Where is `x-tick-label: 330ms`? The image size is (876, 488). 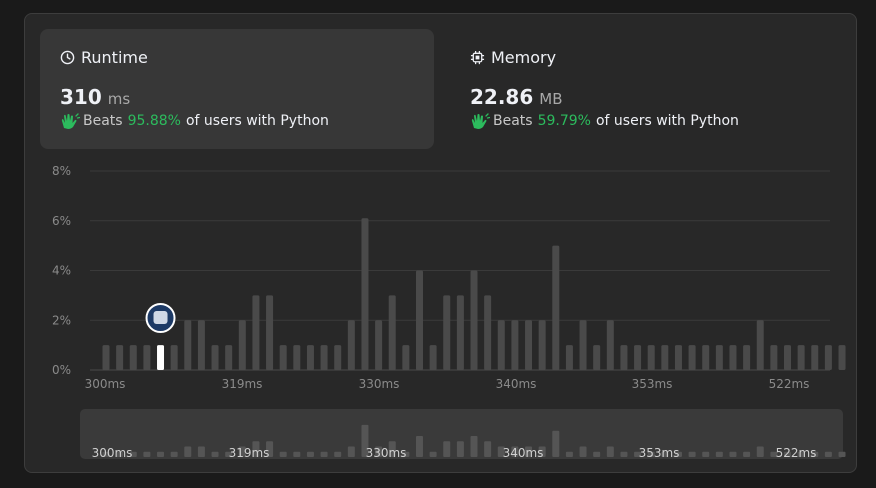 x-tick-label: 330ms is located at coordinates (379, 384).